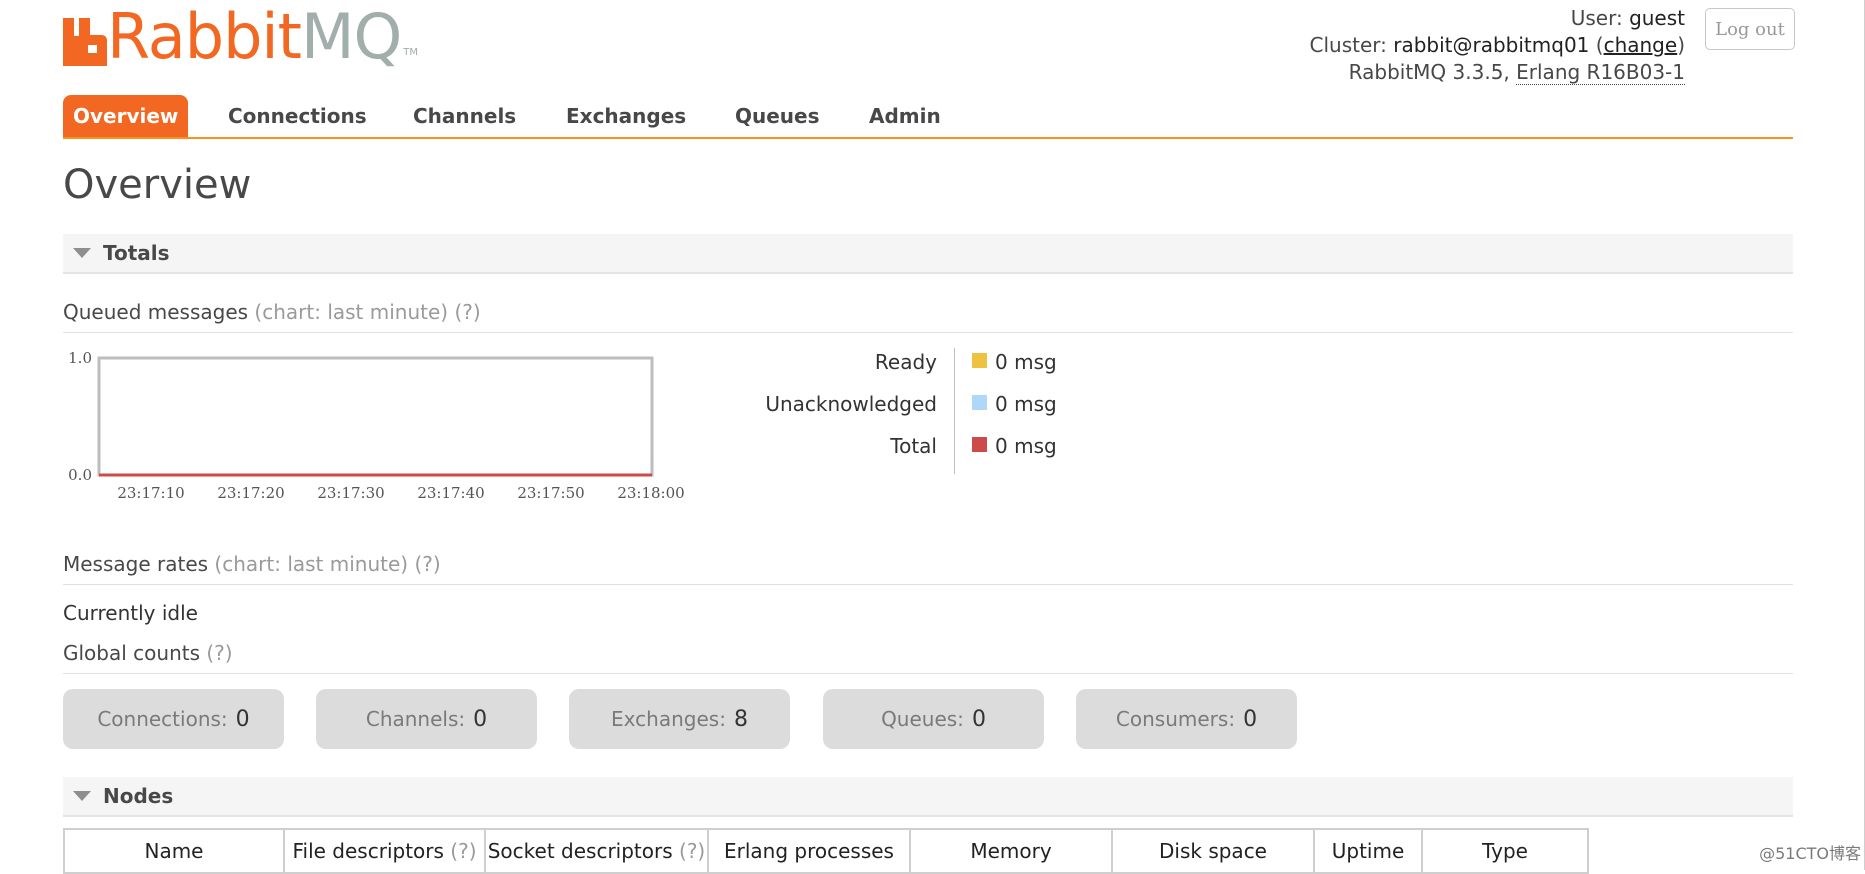 Image resolution: width=1865 pixels, height=874 pixels. I want to click on tab-channels: Channels, so click(464, 116).